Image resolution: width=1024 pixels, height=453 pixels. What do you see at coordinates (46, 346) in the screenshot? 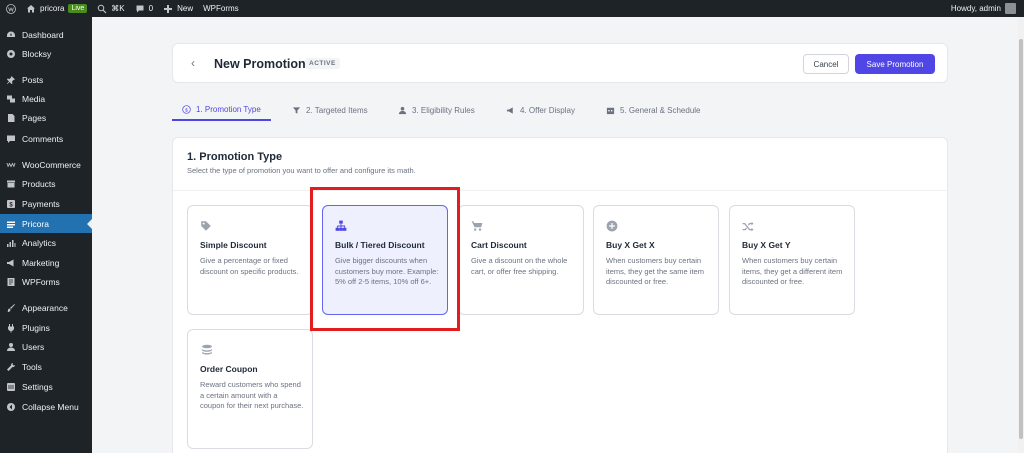
I see `sidebar-item-users: Users` at bounding box center [46, 346].